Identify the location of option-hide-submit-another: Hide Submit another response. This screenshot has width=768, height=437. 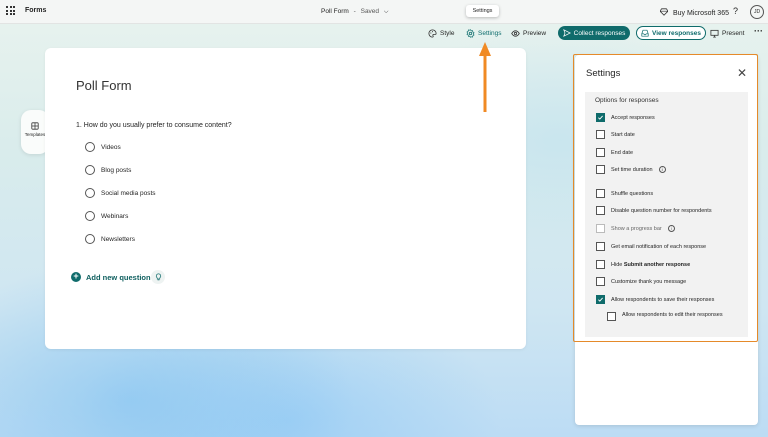
(643, 264).